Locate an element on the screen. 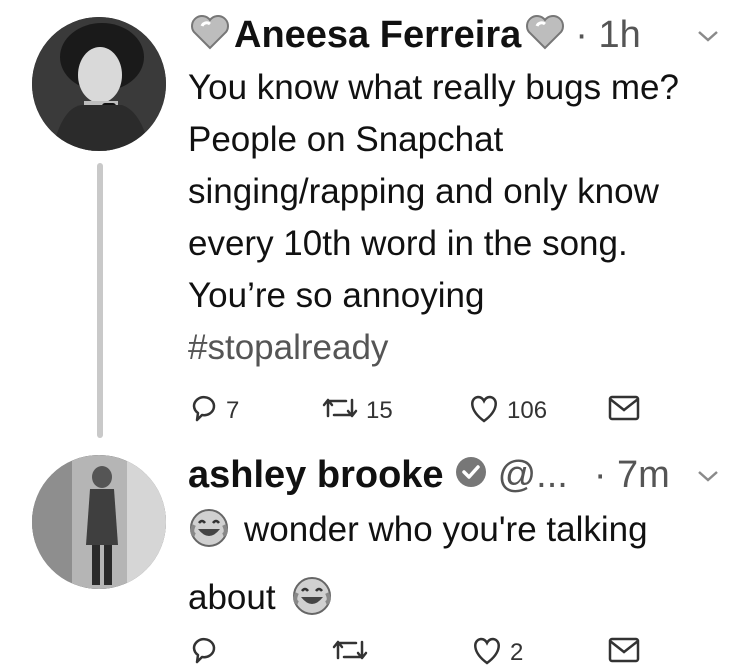 The width and height of the screenshot is (750, 671). like-button: 2 is located at coordinates (496, 652).